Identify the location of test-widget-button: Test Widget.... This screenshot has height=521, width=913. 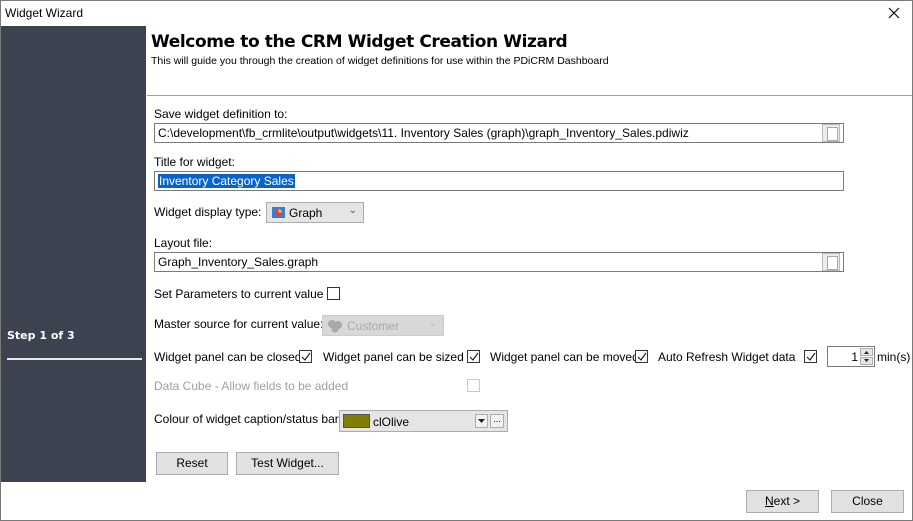
(287, 463).